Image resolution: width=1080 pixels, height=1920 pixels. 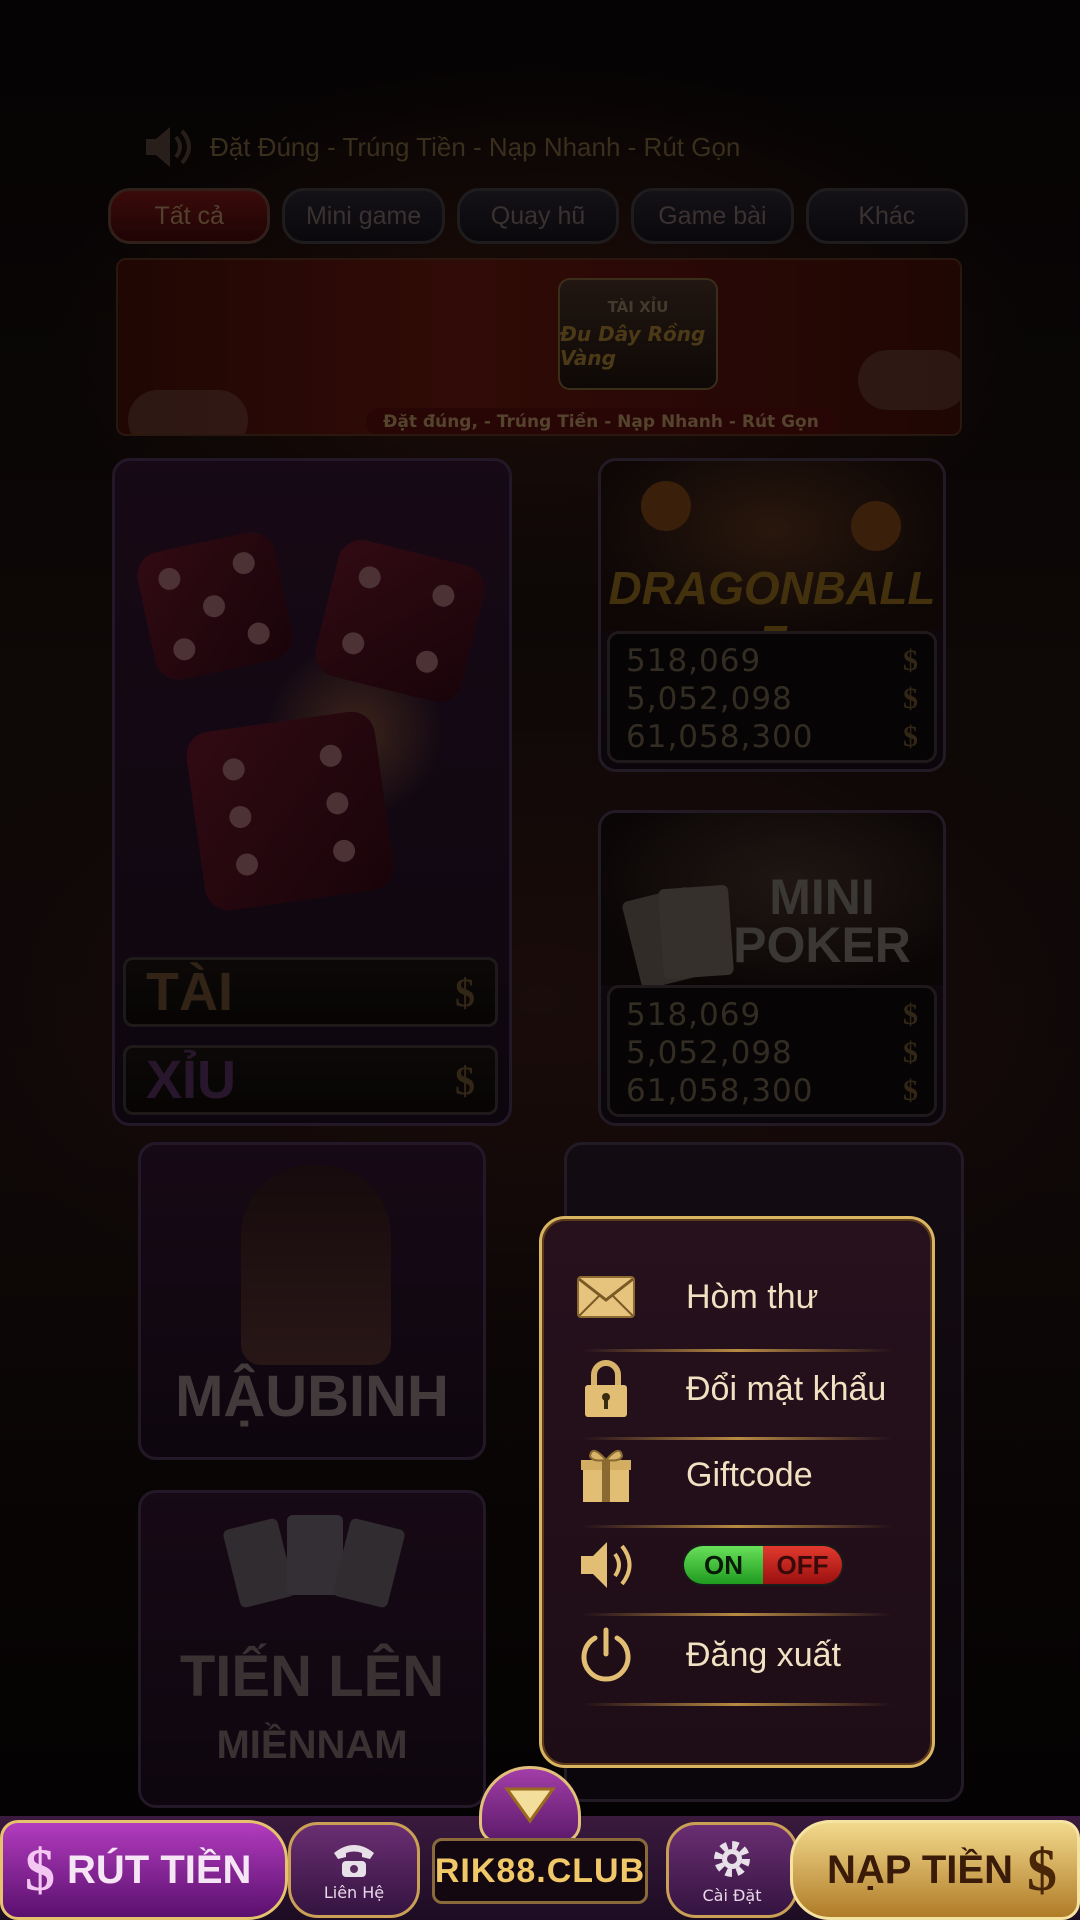 What do you see at coordinates (732, 1895) in the screenshot?
I see `settings-label: Cài Đặt` at bounding box center [732, 1895].